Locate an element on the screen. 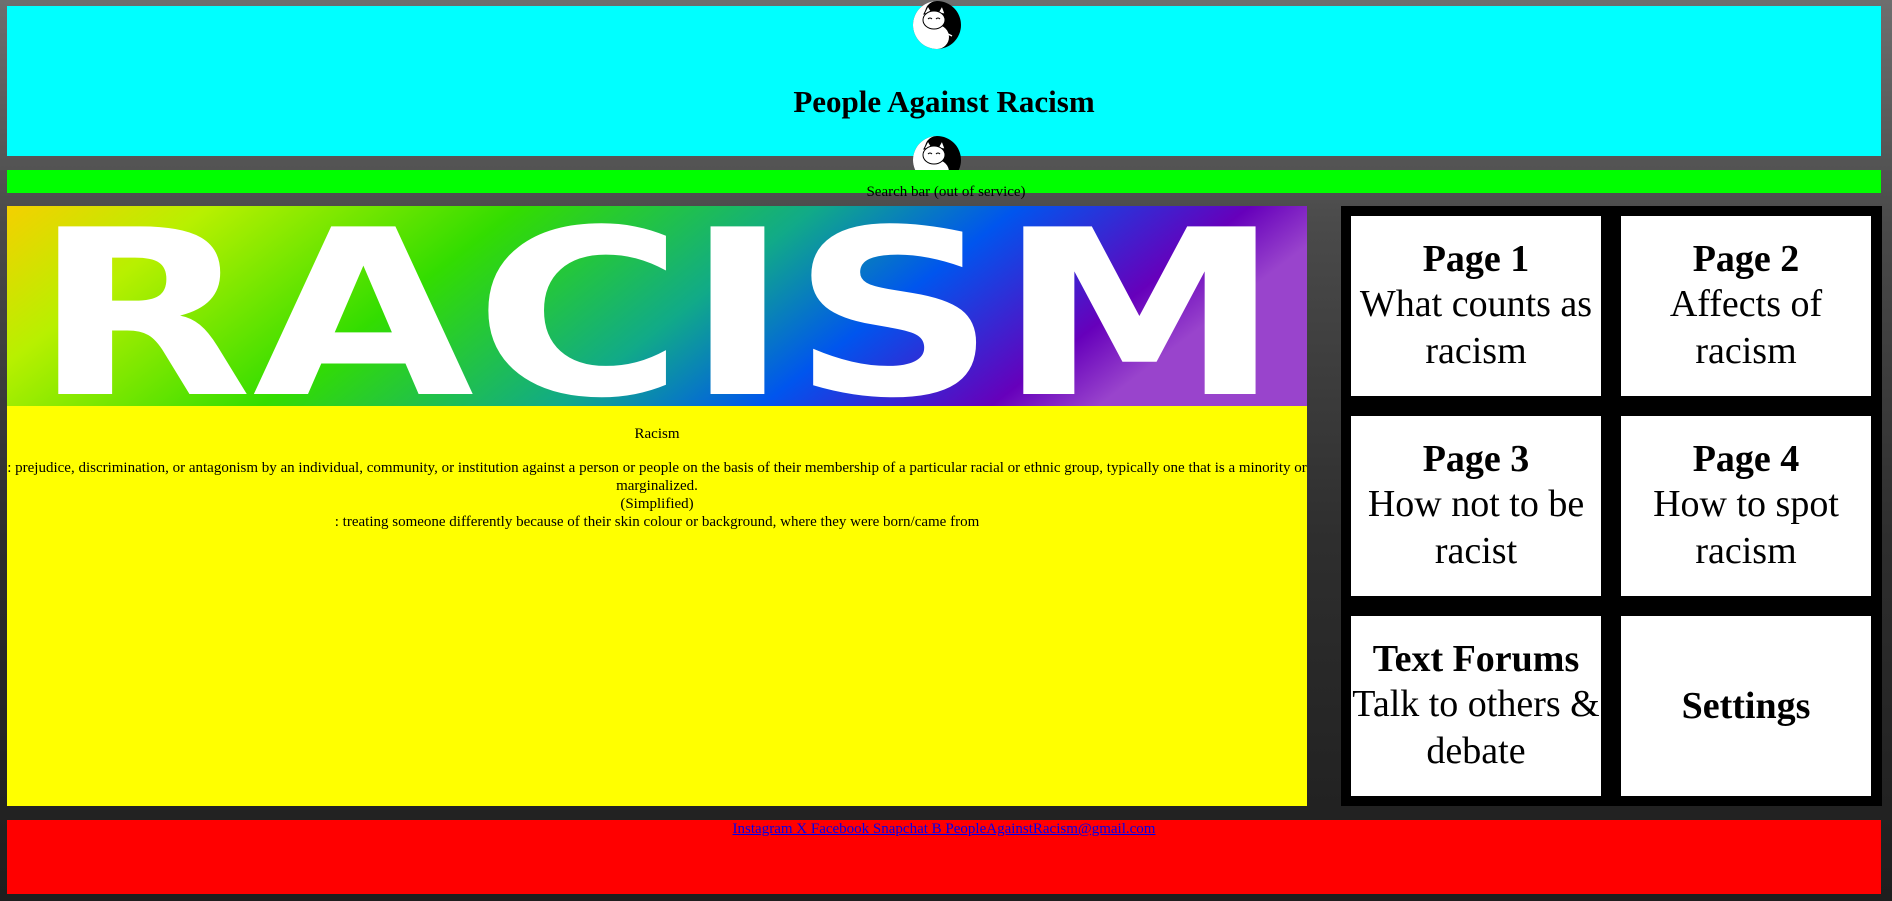 This screenshot has height=901, width=1892. tile-title: Page 4 is located at coordinates (1746, 459).